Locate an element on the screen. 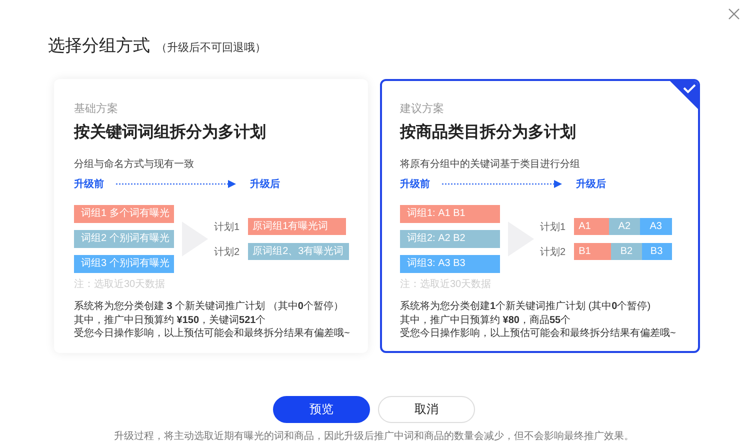 Image resolution: width=750 pixels, height=447 pixels. plan-segment: 原词组1有曝光词 is located at coordinates (297, 226).